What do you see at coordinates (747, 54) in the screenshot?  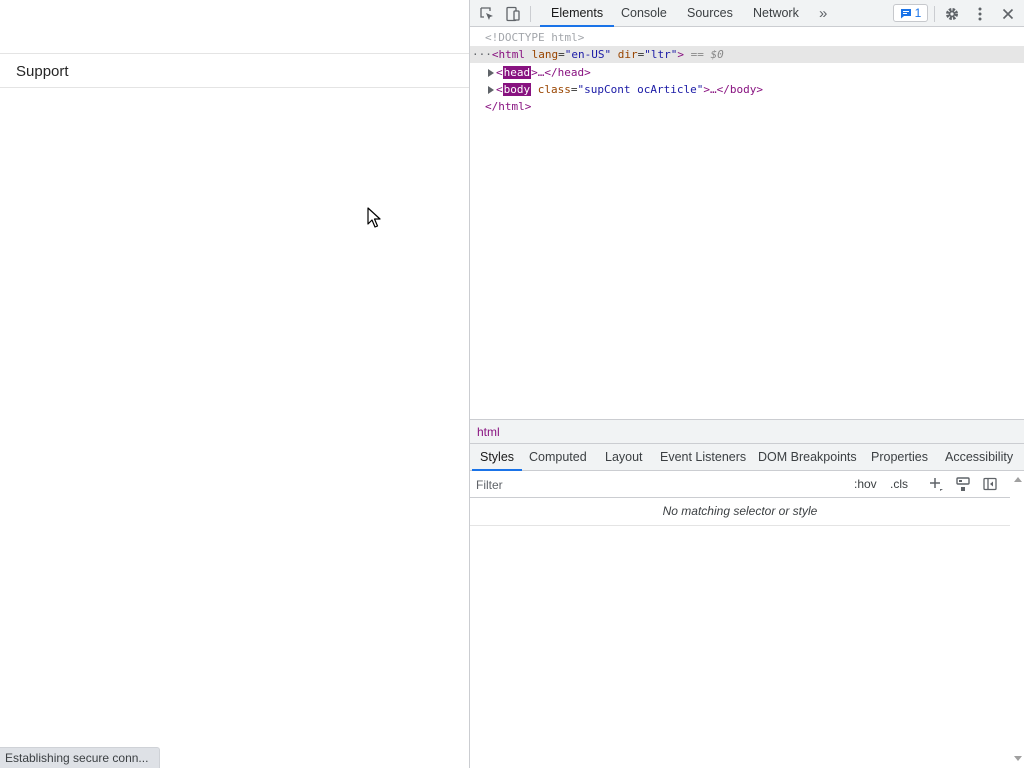 I see `dom-html-line: ···<html lang="en-US" dir="ltr"> == $0` at bounding box center [747, 54].